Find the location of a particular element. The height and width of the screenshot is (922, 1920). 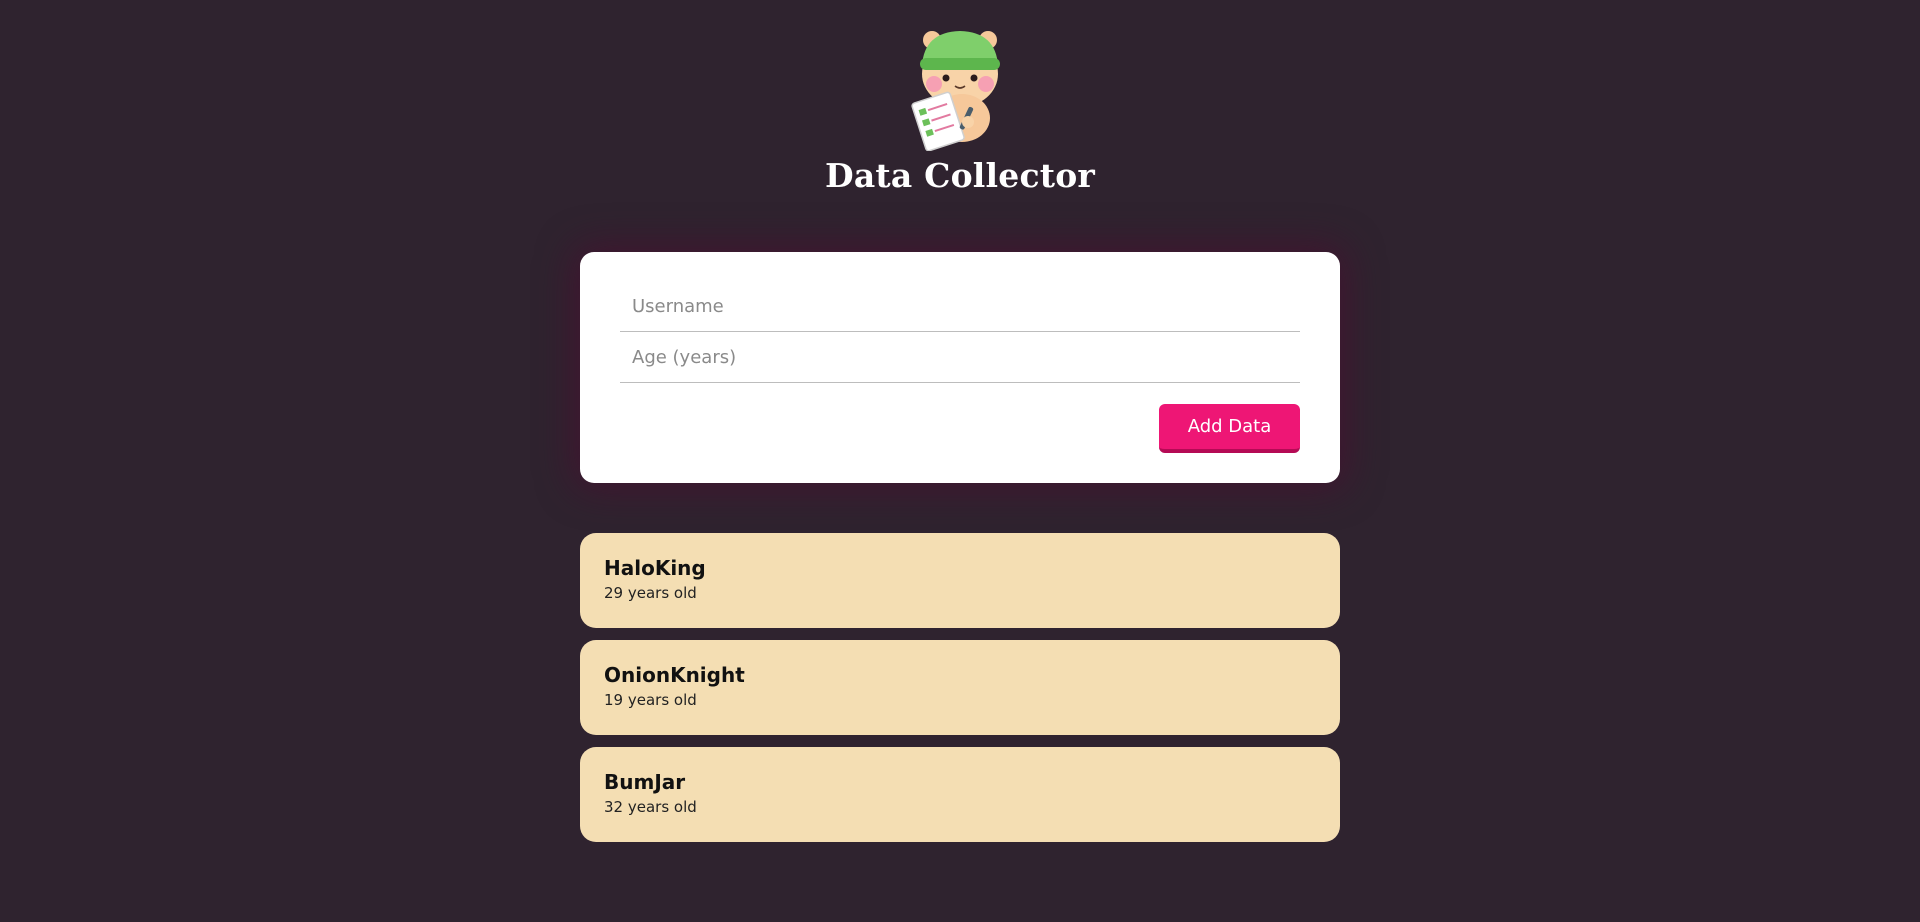

user-age: 19 years old is located at coordinates (650, 700).